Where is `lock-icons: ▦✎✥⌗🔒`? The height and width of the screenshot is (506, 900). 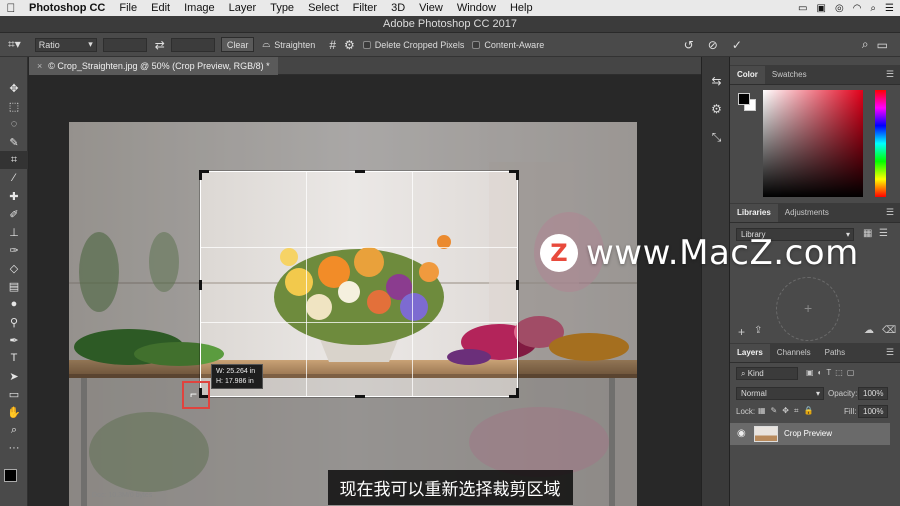
lock-icons: ▦✎✥⌗🔒 is located at coordinates (788, 411).